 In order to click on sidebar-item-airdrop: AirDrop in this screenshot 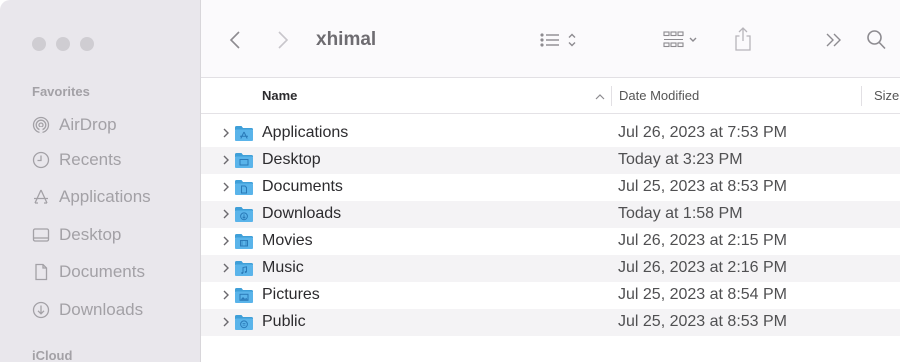, I will do `click(74, 125)`.